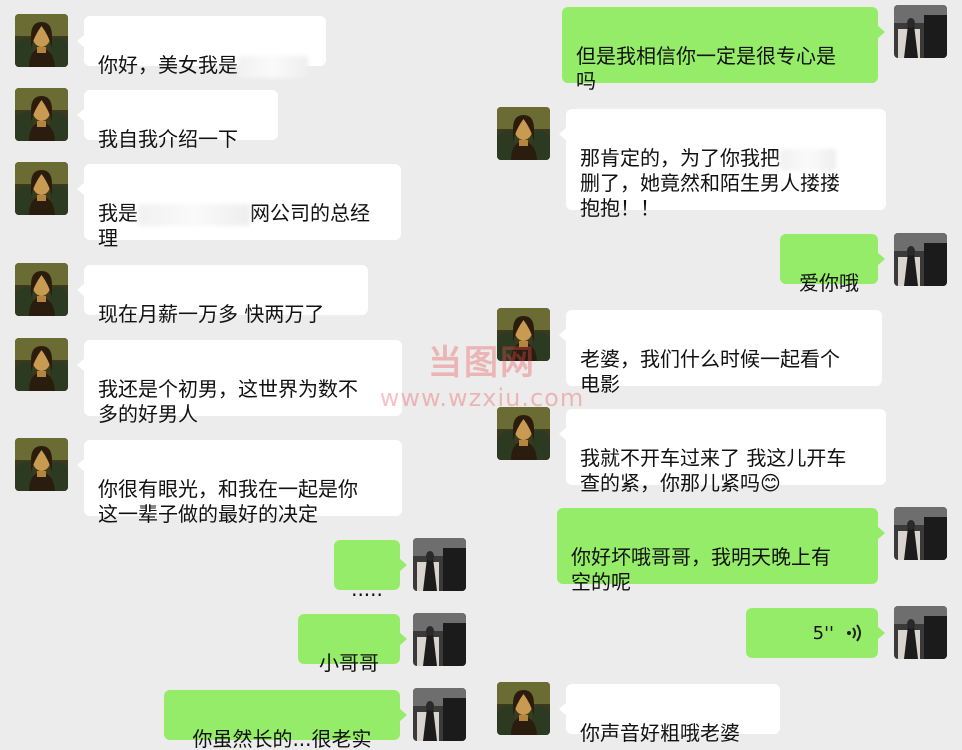 The height and width of the screenshot is (750, 962). What do you see at coordinates (349, 663) in the screenshot?
I see `message-text: 小哥哥` at bounding box center [349, 663].